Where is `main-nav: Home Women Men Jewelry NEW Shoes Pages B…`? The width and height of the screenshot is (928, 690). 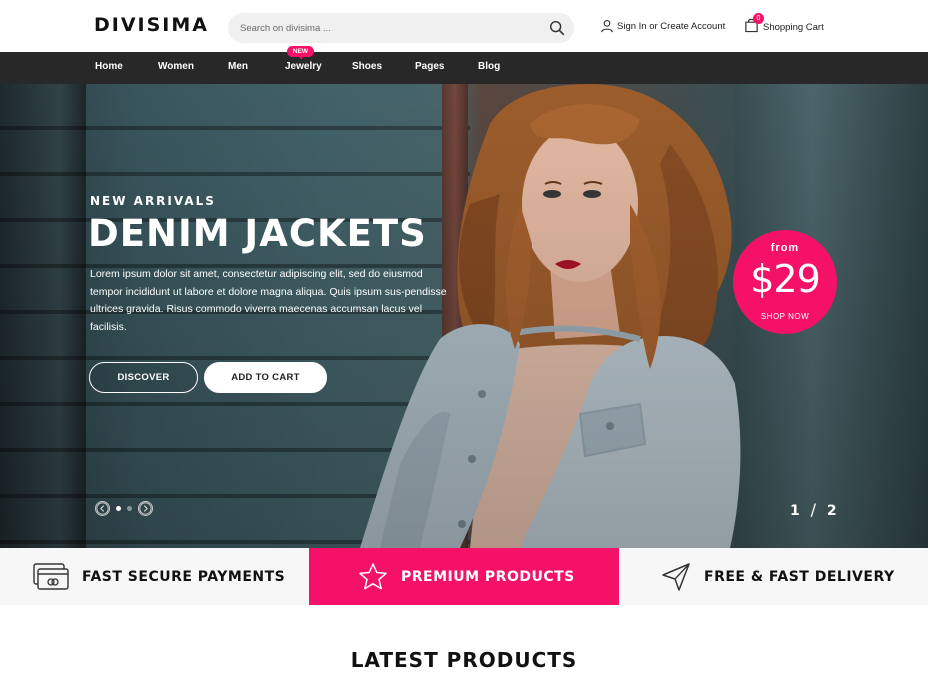 main-nav: Home Women Men Jewelry NEW Shoes Pages B… is located at coordinates (464, 65).